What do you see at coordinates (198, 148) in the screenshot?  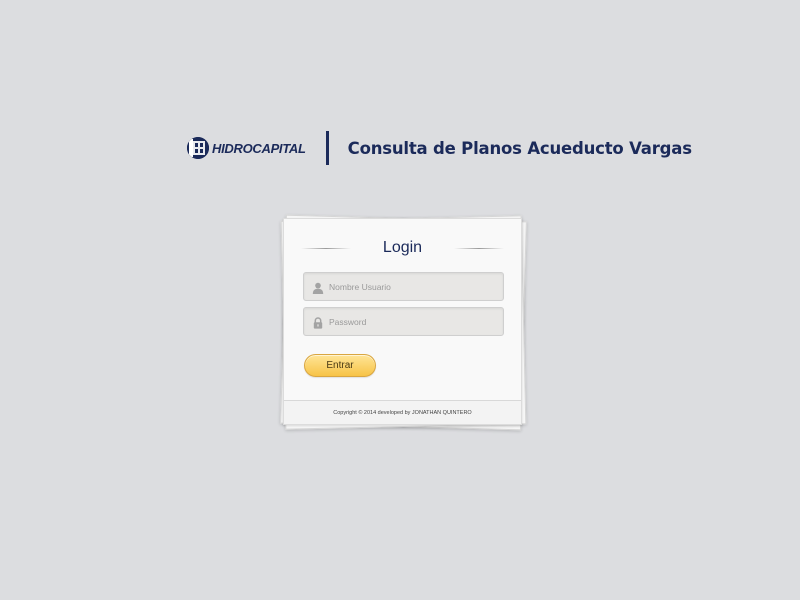 I see `logo-emblem-icon` at bounding box center [198, 148].